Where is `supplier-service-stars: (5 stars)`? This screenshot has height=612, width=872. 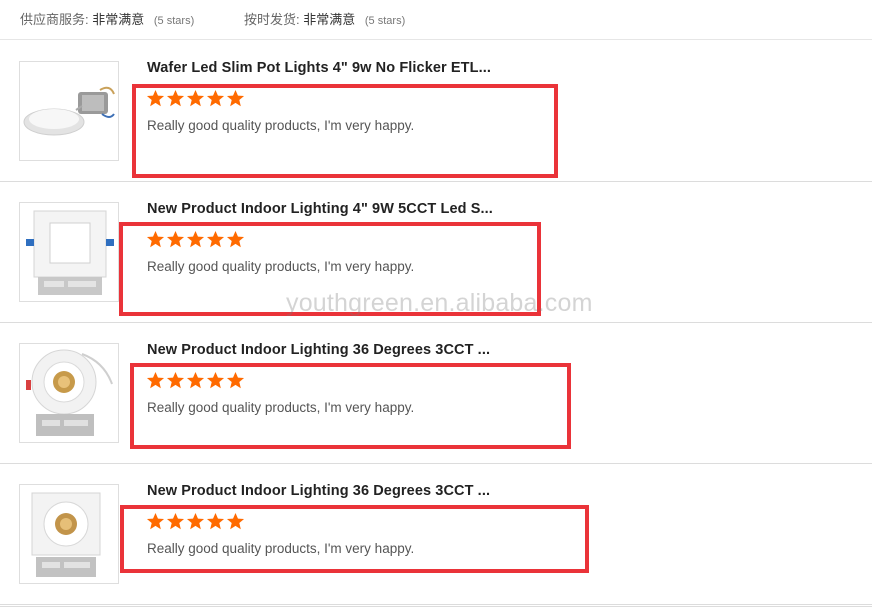 supplier-service-stars: (5 stars) is located at coordinates (174, 21).